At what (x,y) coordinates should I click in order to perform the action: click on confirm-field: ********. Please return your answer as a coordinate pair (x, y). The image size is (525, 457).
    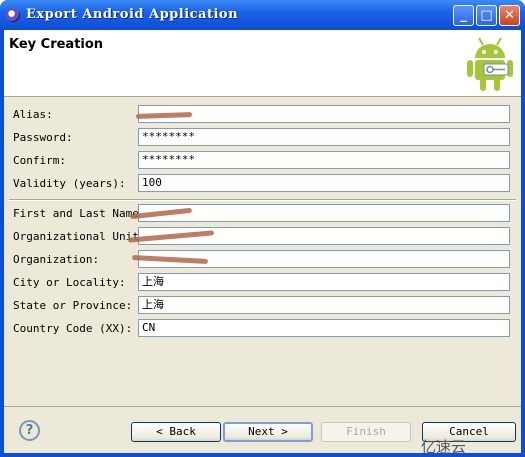
    Looking at the image, I should click on (324, 160).